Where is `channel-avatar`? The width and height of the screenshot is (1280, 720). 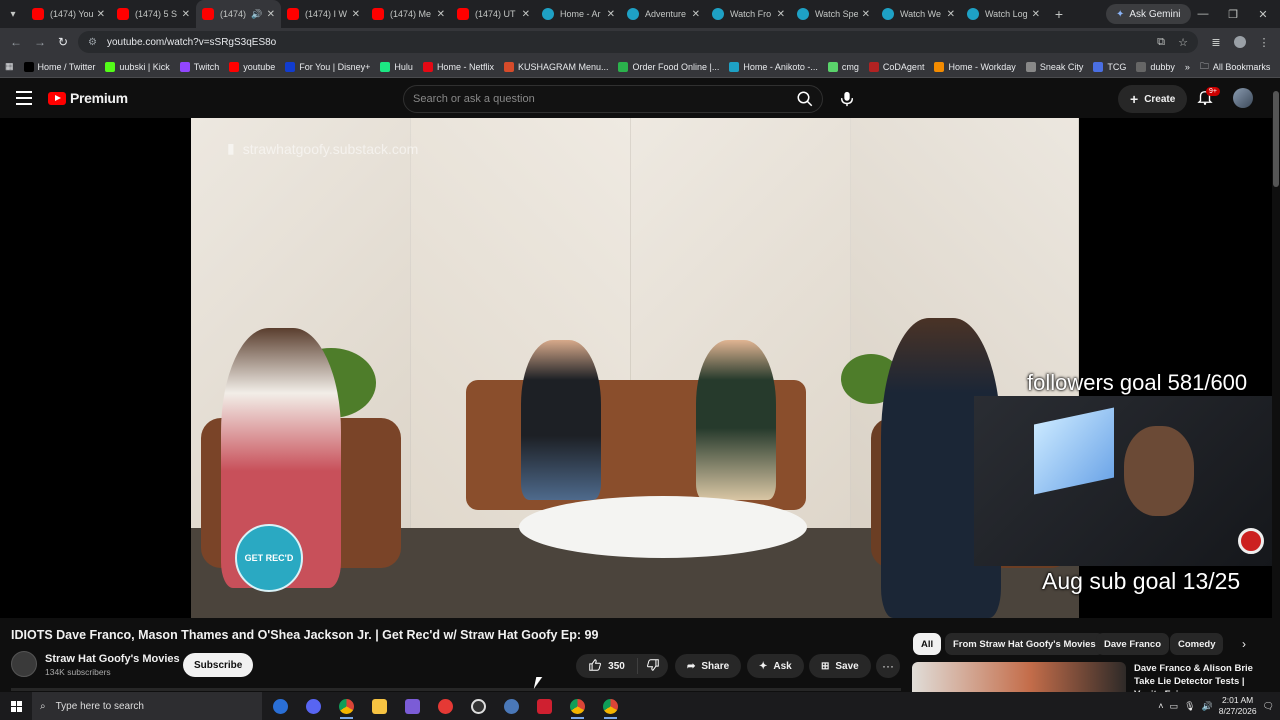
channel-avatar is located at coordinates (24, 664).